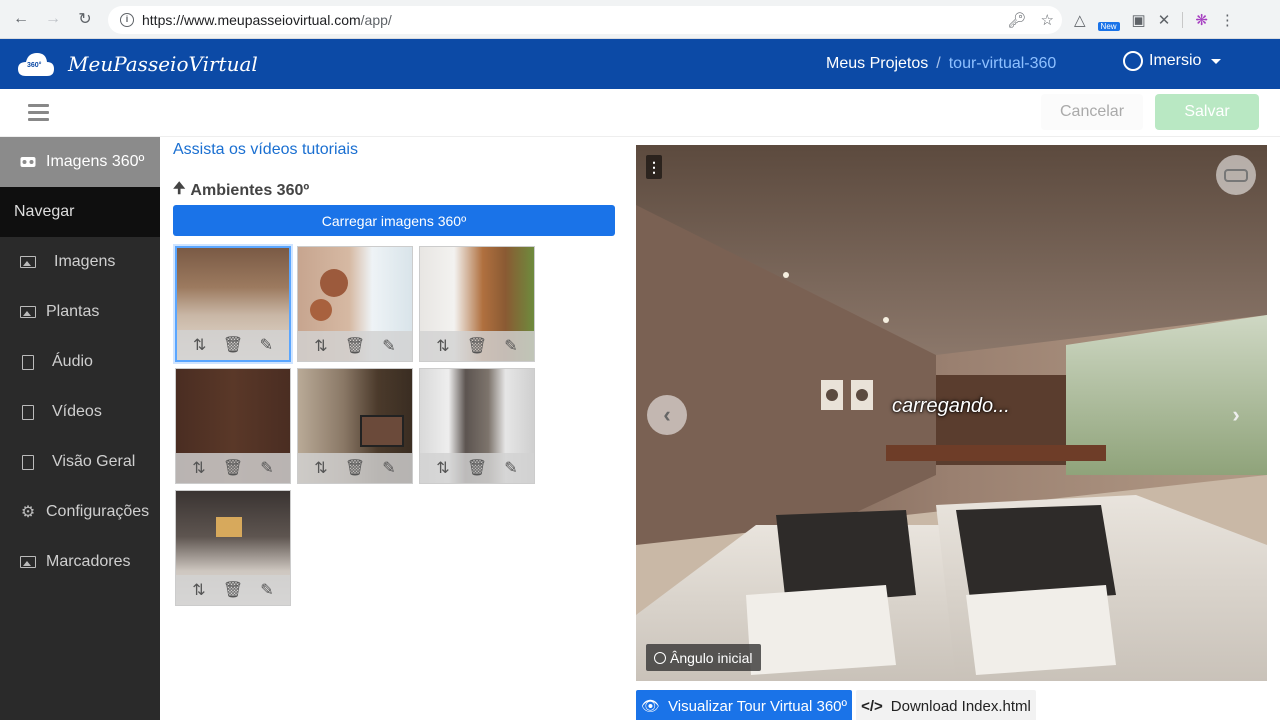 Image resolution: width=1280 pixels, height=720 pixels. I want to click on url-text: https://www.meupasseiovirtual.com/app/, so click(267, 20).